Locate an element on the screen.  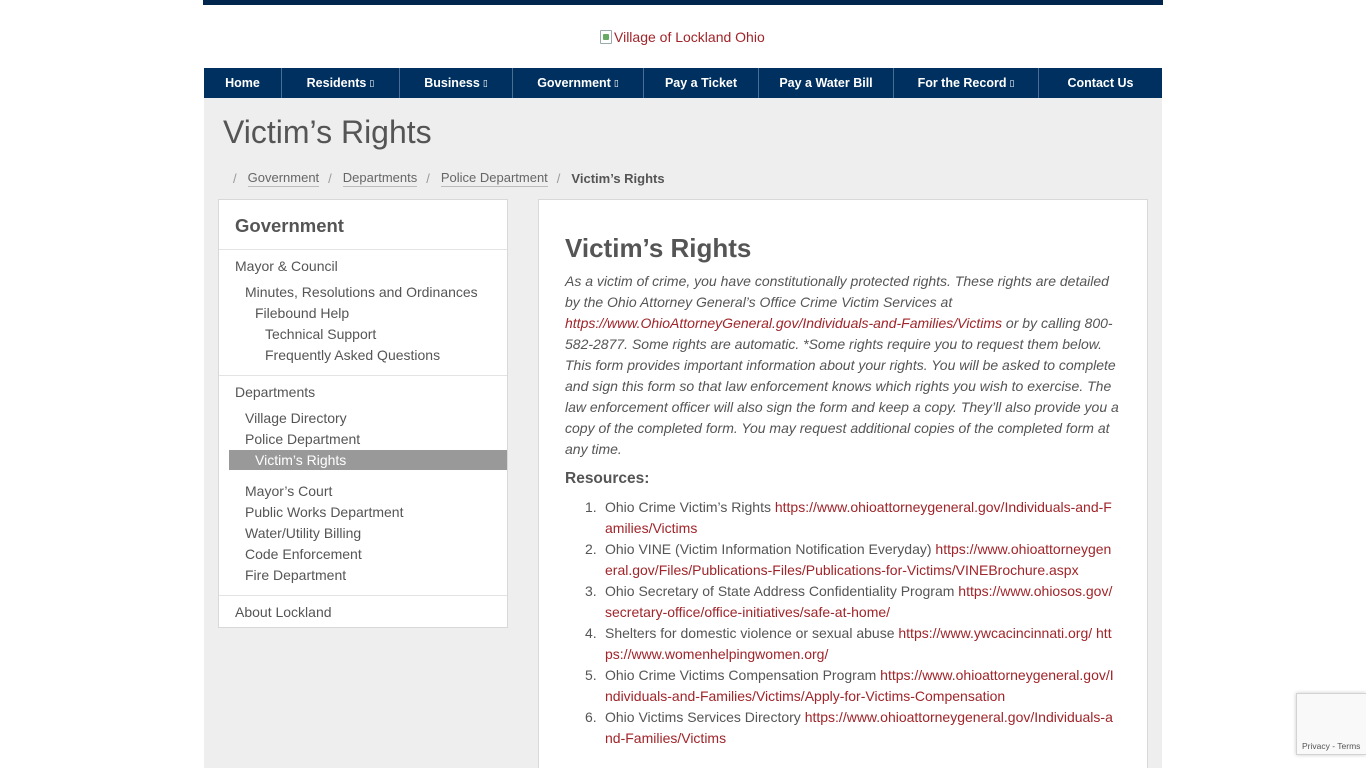
sidebar-item-public-works: Public Works Department is located at coordinates (324, 512).